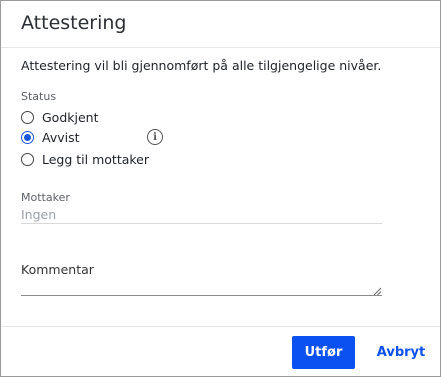  Describe the element at coordinates (201, 223) in the screenshot. I see `recipient-underline` at that location.